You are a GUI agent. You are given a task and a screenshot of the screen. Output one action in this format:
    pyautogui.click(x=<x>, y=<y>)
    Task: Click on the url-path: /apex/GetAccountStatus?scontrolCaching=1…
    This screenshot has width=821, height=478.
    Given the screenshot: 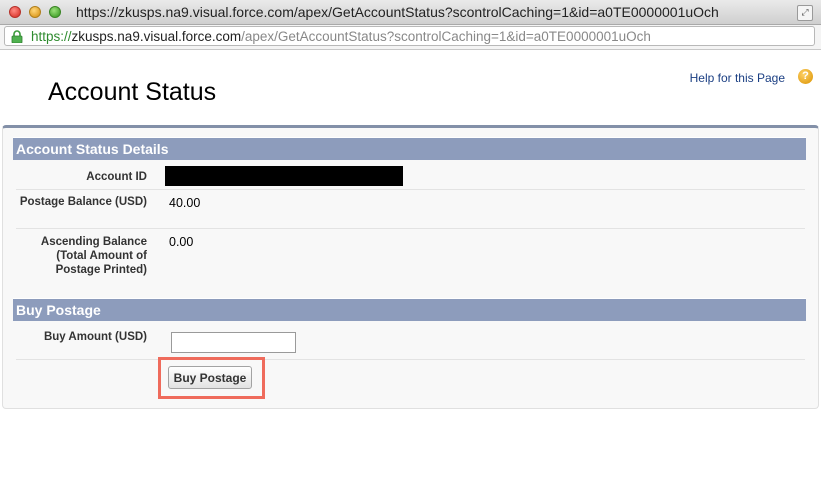 What is the action you would take?
    pyautogui.click(x=446, y=36)
    